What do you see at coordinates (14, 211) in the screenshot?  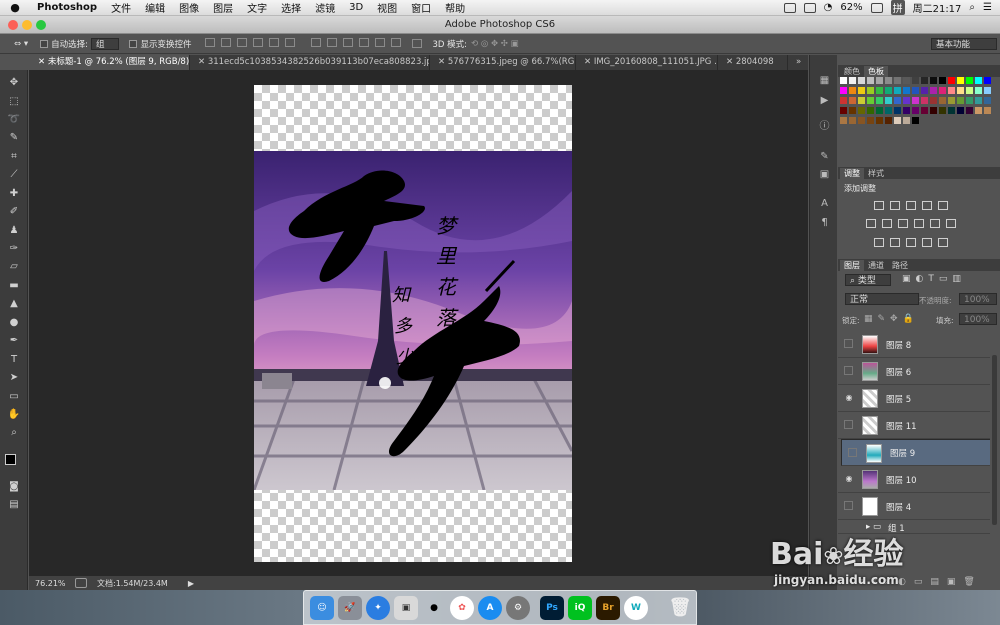 I see `brush-tool-icon: ✐` at bounding box center [14, 211].